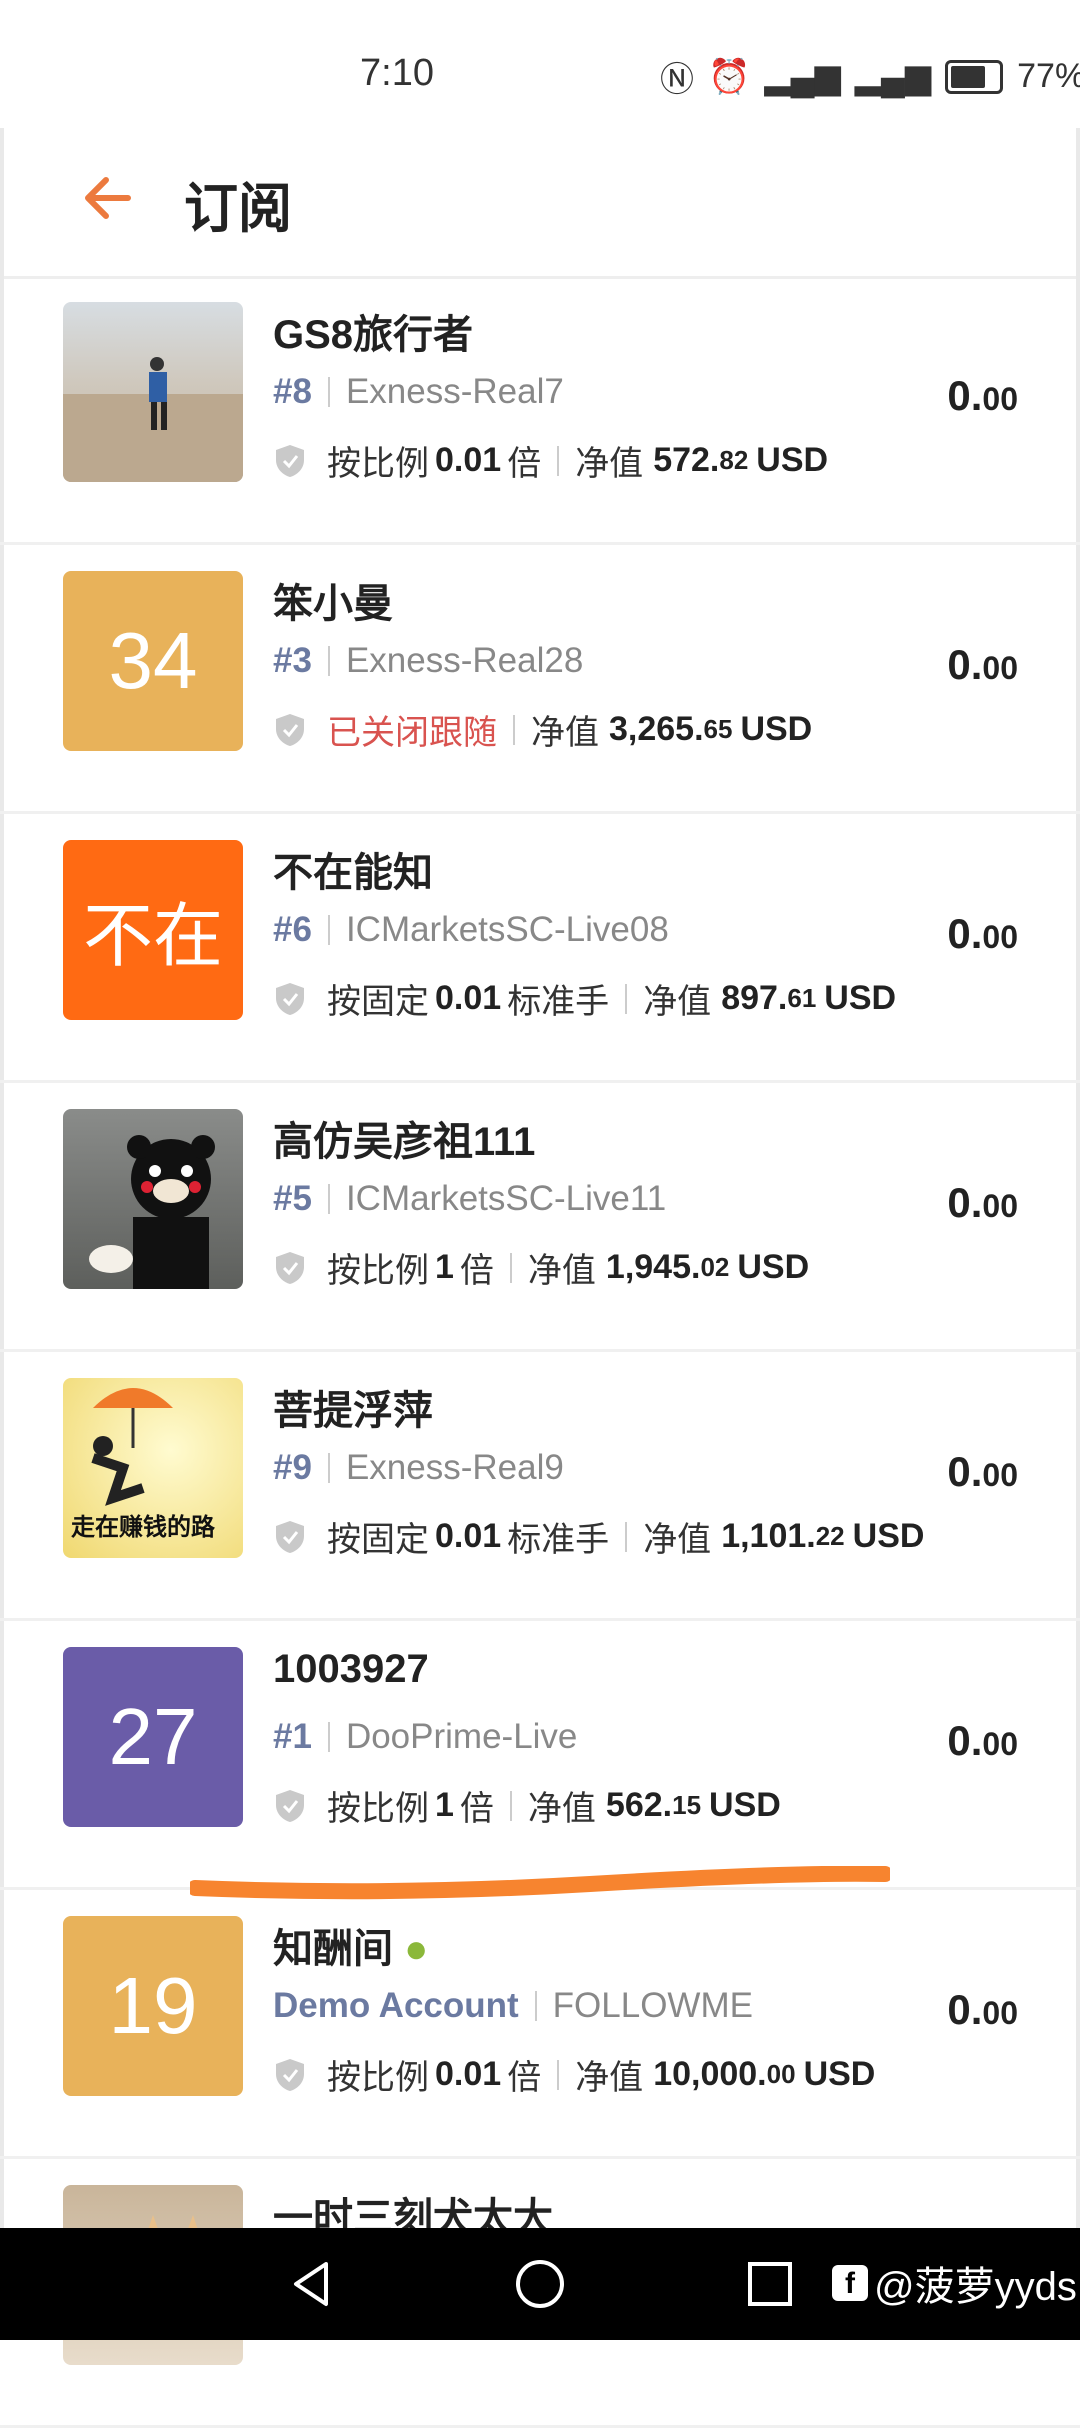 Image resolution: width=1080 pixels, height=2428 pixels. Describe the element at coordinates (506, 1198) in the screenshot. I see `broker-server: ICMarketsSC-Live11` at that location.